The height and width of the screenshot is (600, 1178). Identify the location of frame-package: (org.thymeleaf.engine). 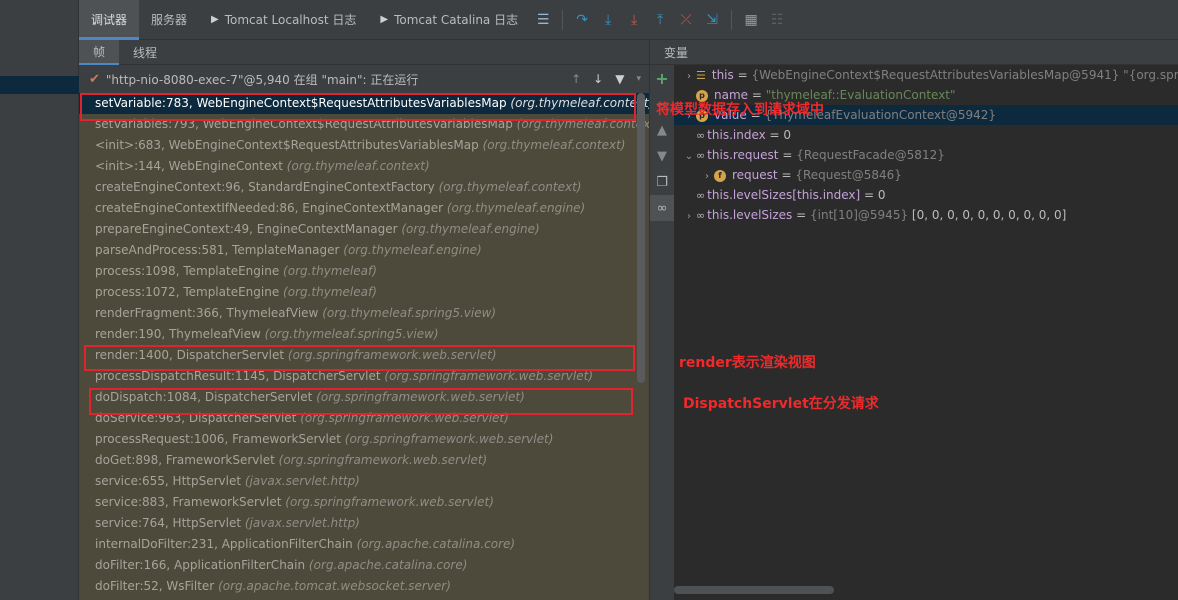
(412, 250).